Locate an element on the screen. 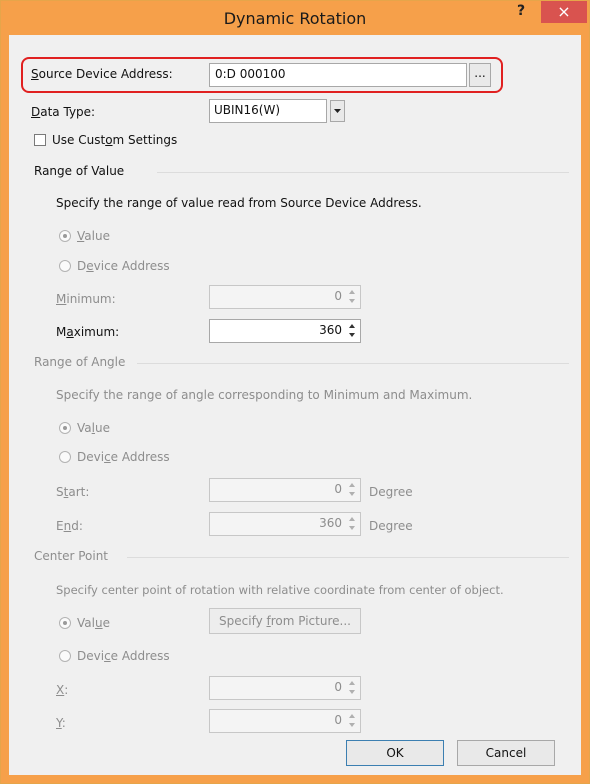 This screenshot has height=784, width=590. range-angle-radio-value-label: Value is located at coordinates (93, 428).